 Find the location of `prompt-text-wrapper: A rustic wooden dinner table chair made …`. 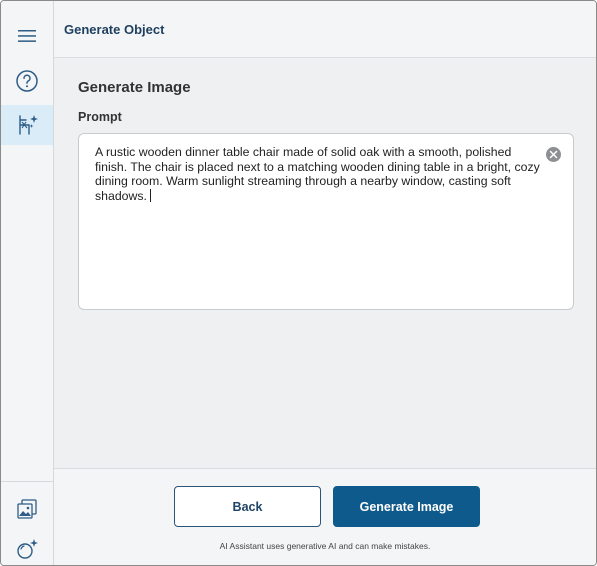

prompt-text-wrapper: A rustic wooden dinner table chair made … is located at coordinates (319, 174).